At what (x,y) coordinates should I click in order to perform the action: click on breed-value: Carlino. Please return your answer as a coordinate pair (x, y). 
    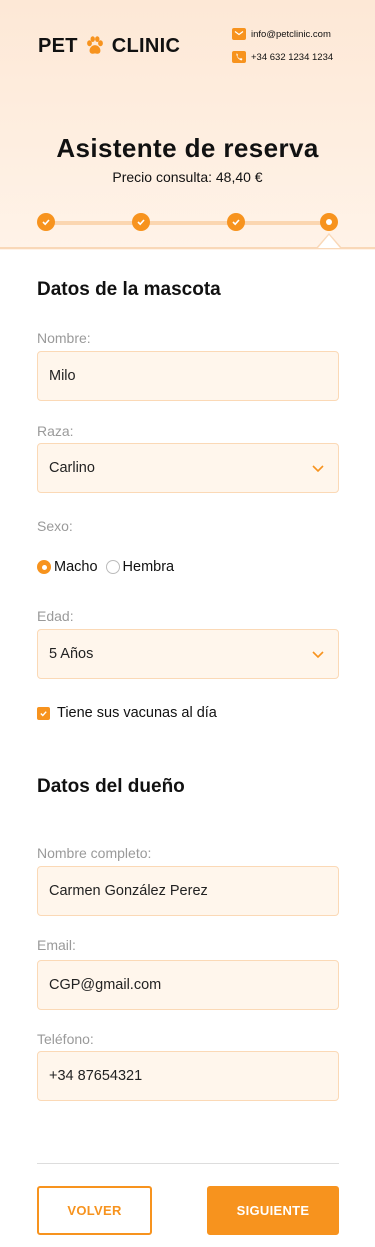
    Looking at the image, I should click on (72, 468).